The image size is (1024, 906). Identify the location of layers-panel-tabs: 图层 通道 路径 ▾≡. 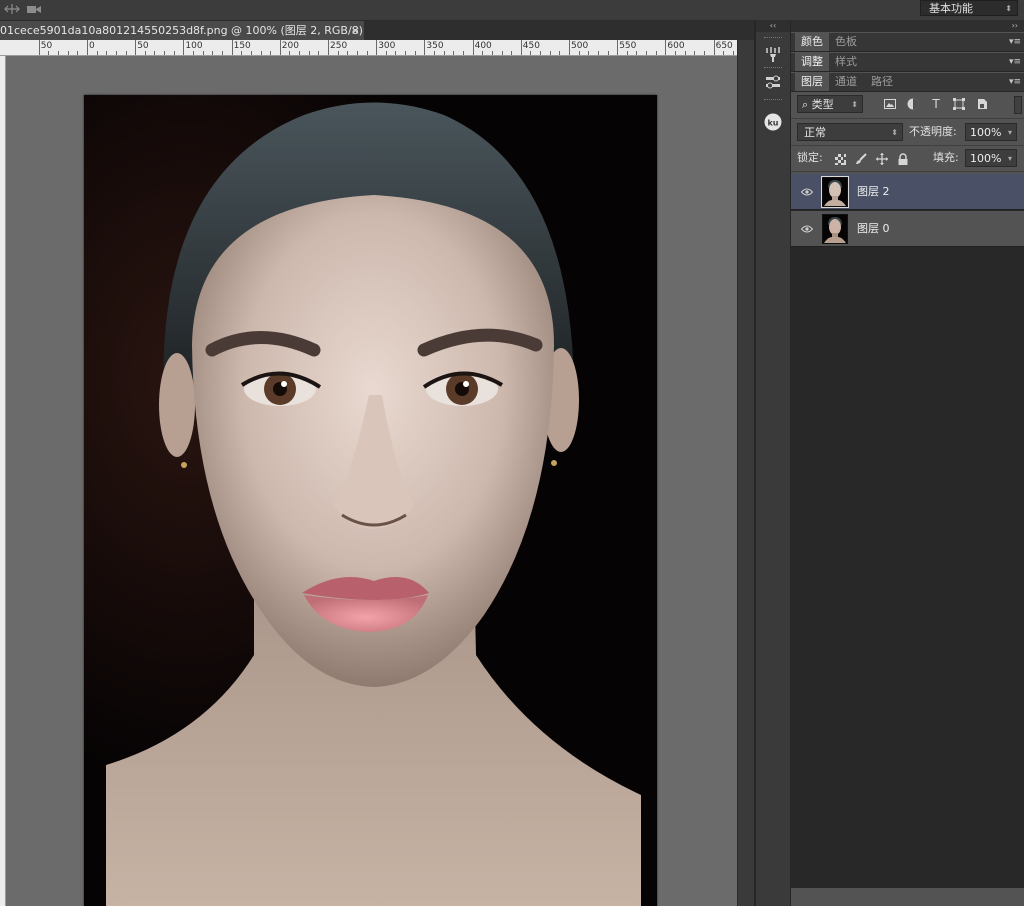
(907, 82).